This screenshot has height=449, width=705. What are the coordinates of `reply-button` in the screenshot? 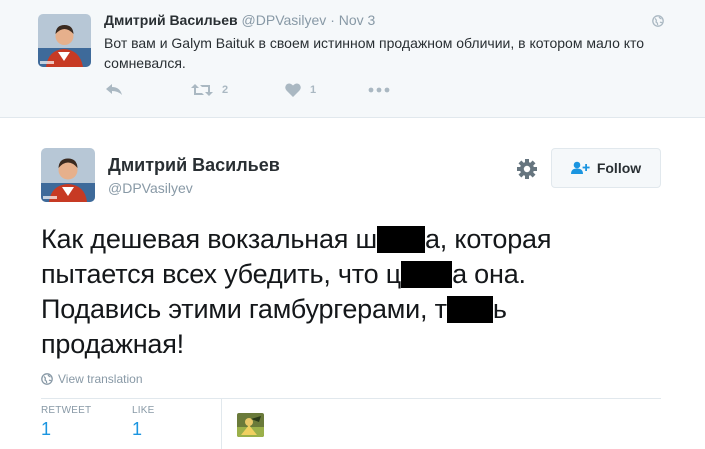 It's located at (114, 90).